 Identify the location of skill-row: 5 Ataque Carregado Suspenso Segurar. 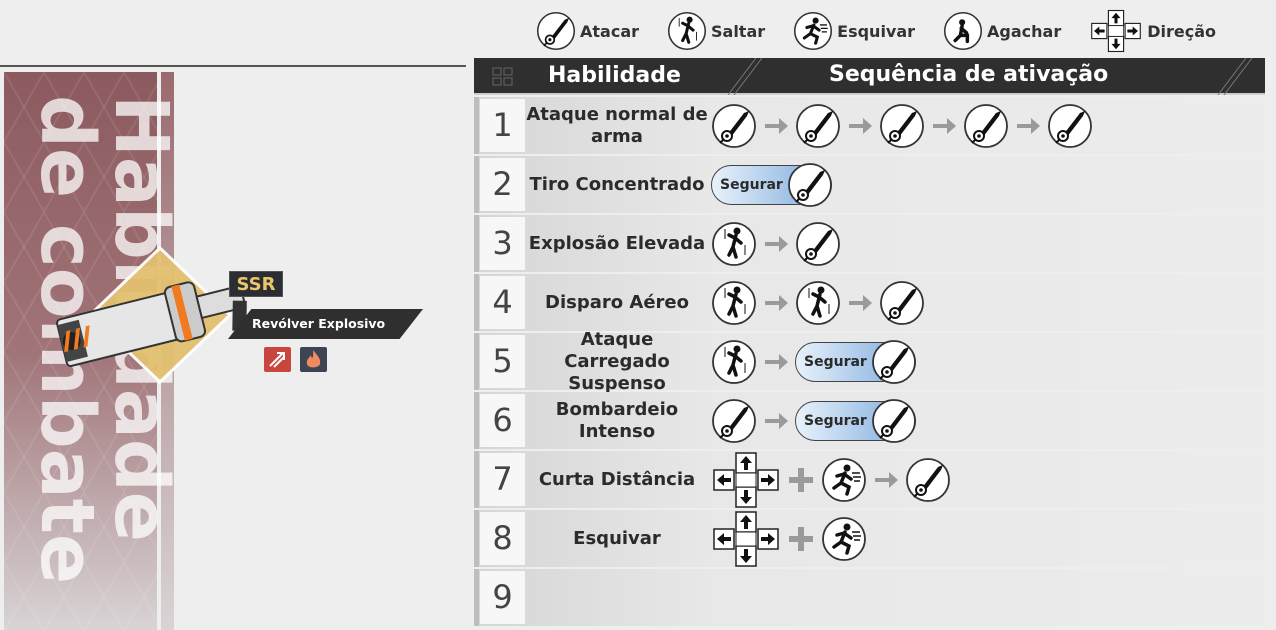
(869, 361).